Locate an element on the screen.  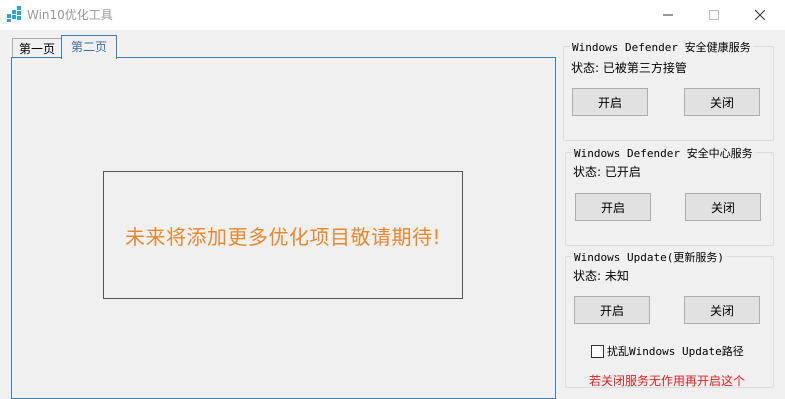
title-bar: Win10优化工具 is located at coordinates (392, 15).